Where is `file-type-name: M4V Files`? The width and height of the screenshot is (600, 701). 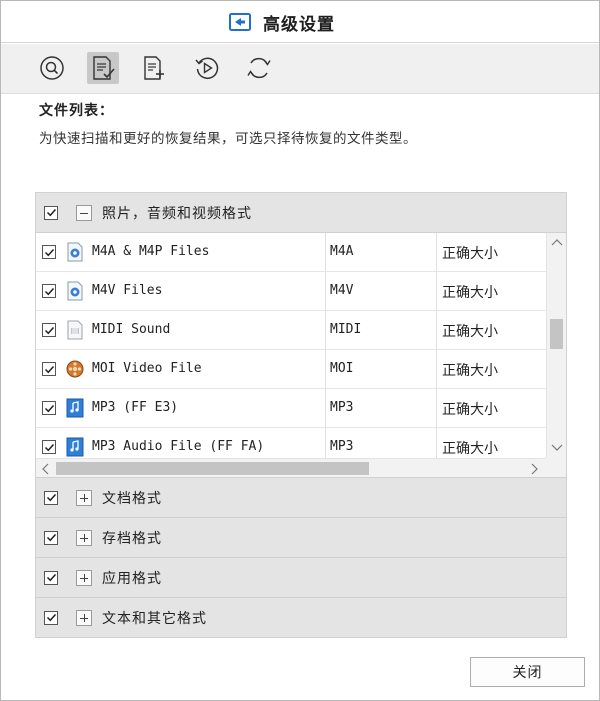 file-type-name: M4V Files is located at coordinates (127, 290).